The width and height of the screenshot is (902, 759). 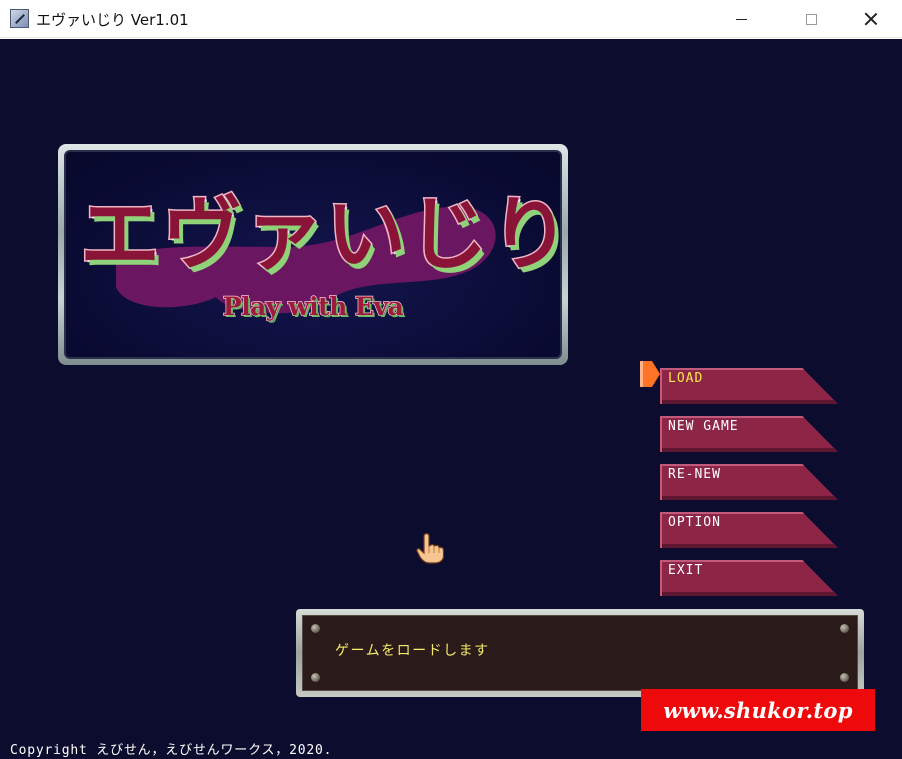 I want to click on close-button, so click(x=871, y=19).